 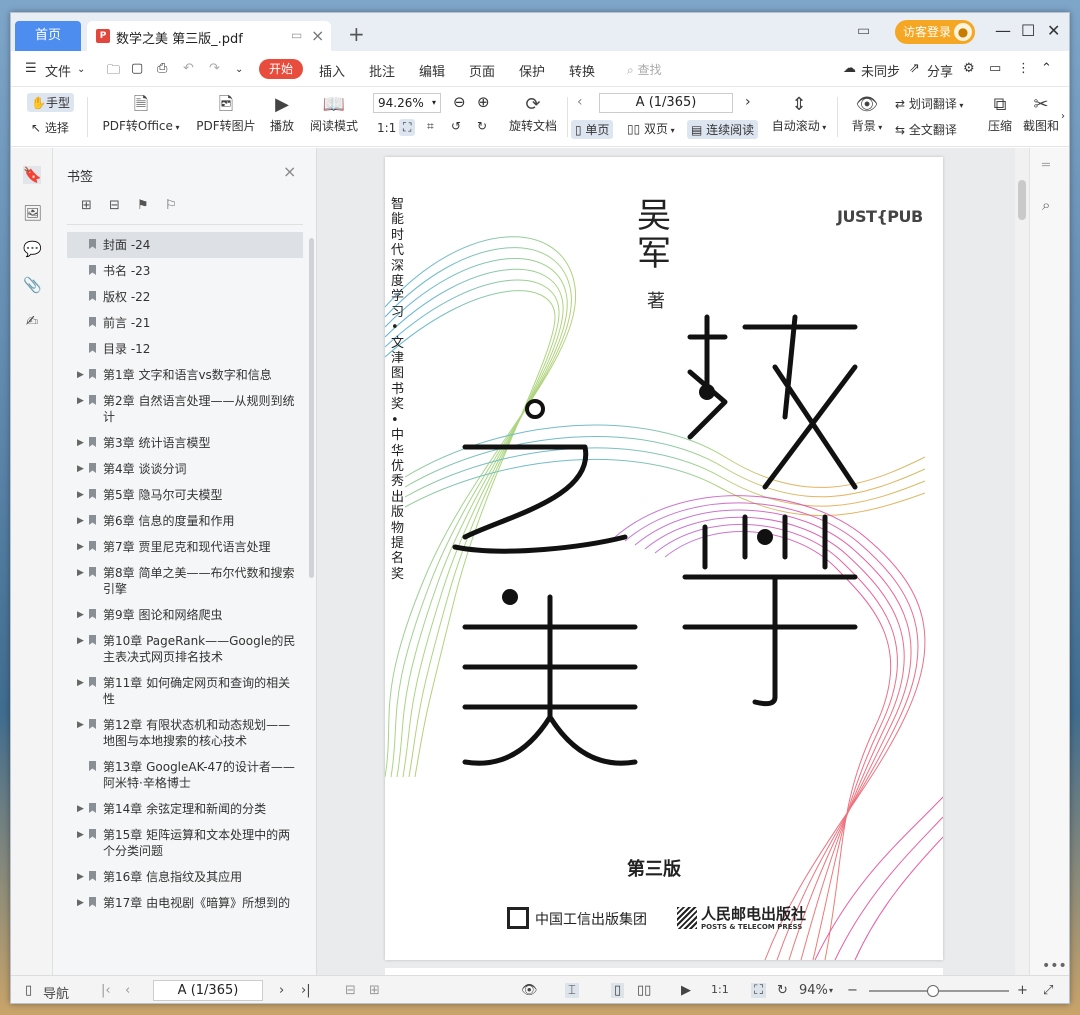 What do you see at coordinates (852, 990) in the screenshot?
I see `zoom-out-status-icon: −` at bounding box center [852, 990].